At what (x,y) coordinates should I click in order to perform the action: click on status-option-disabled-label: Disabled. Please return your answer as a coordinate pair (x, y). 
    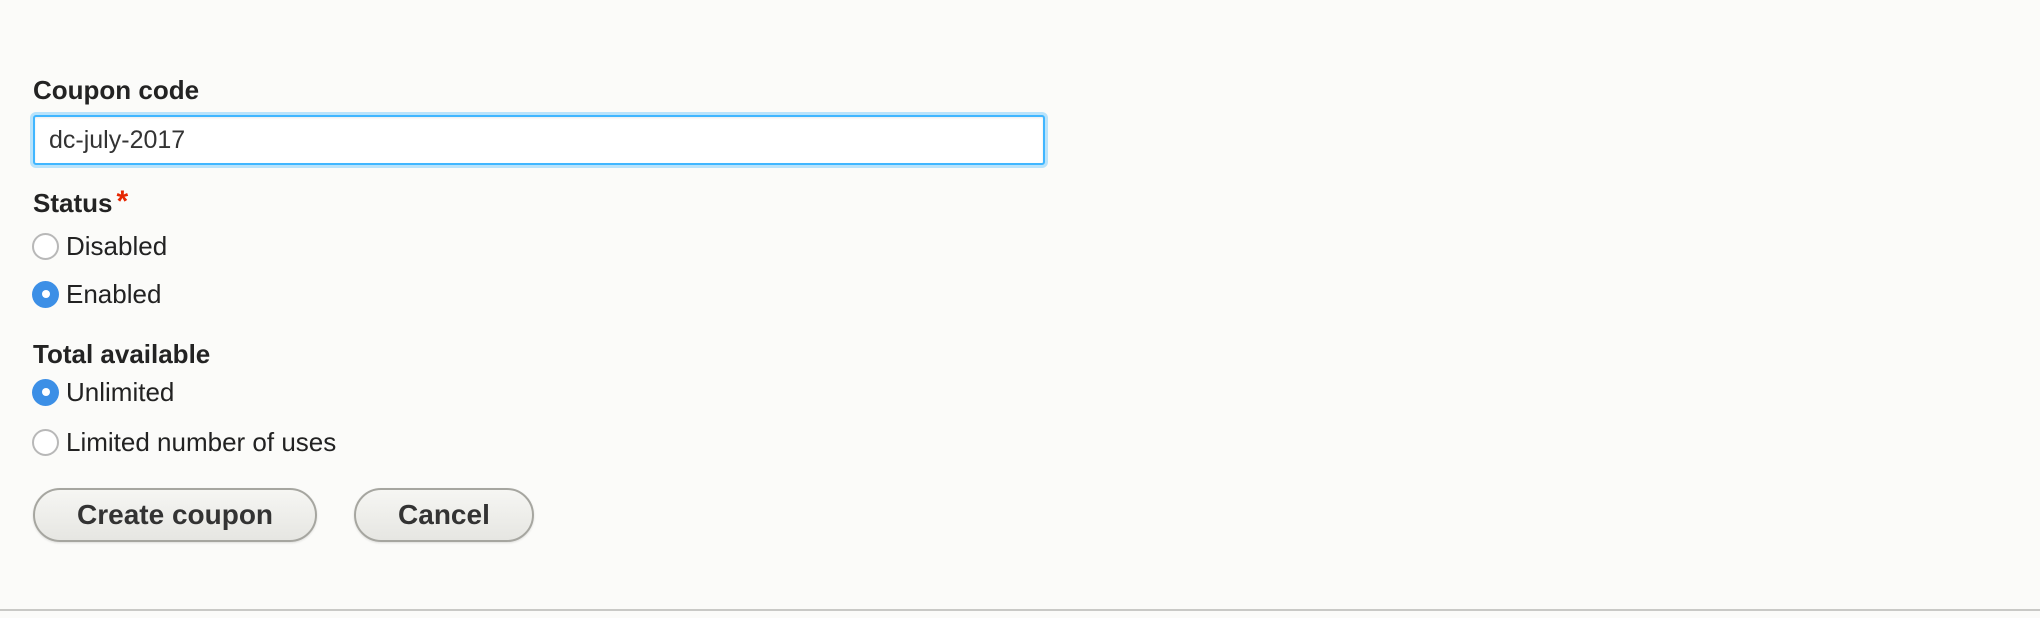
    Looking at the image, I should click on (116, 246).